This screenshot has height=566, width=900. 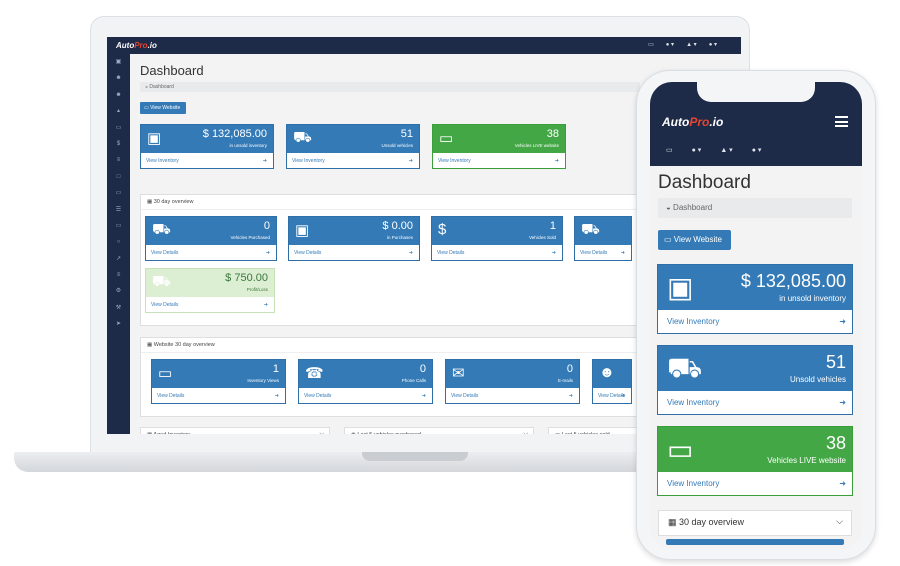 I want to click on sidebar-item-icon: □, so click(x=118, y=177).